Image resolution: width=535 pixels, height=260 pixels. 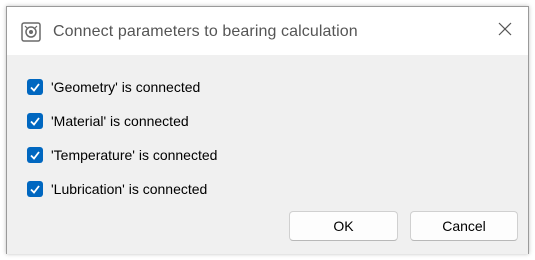 I want to click on geometry-label: 'Geometry' is connected, so click(x=126, y=87).